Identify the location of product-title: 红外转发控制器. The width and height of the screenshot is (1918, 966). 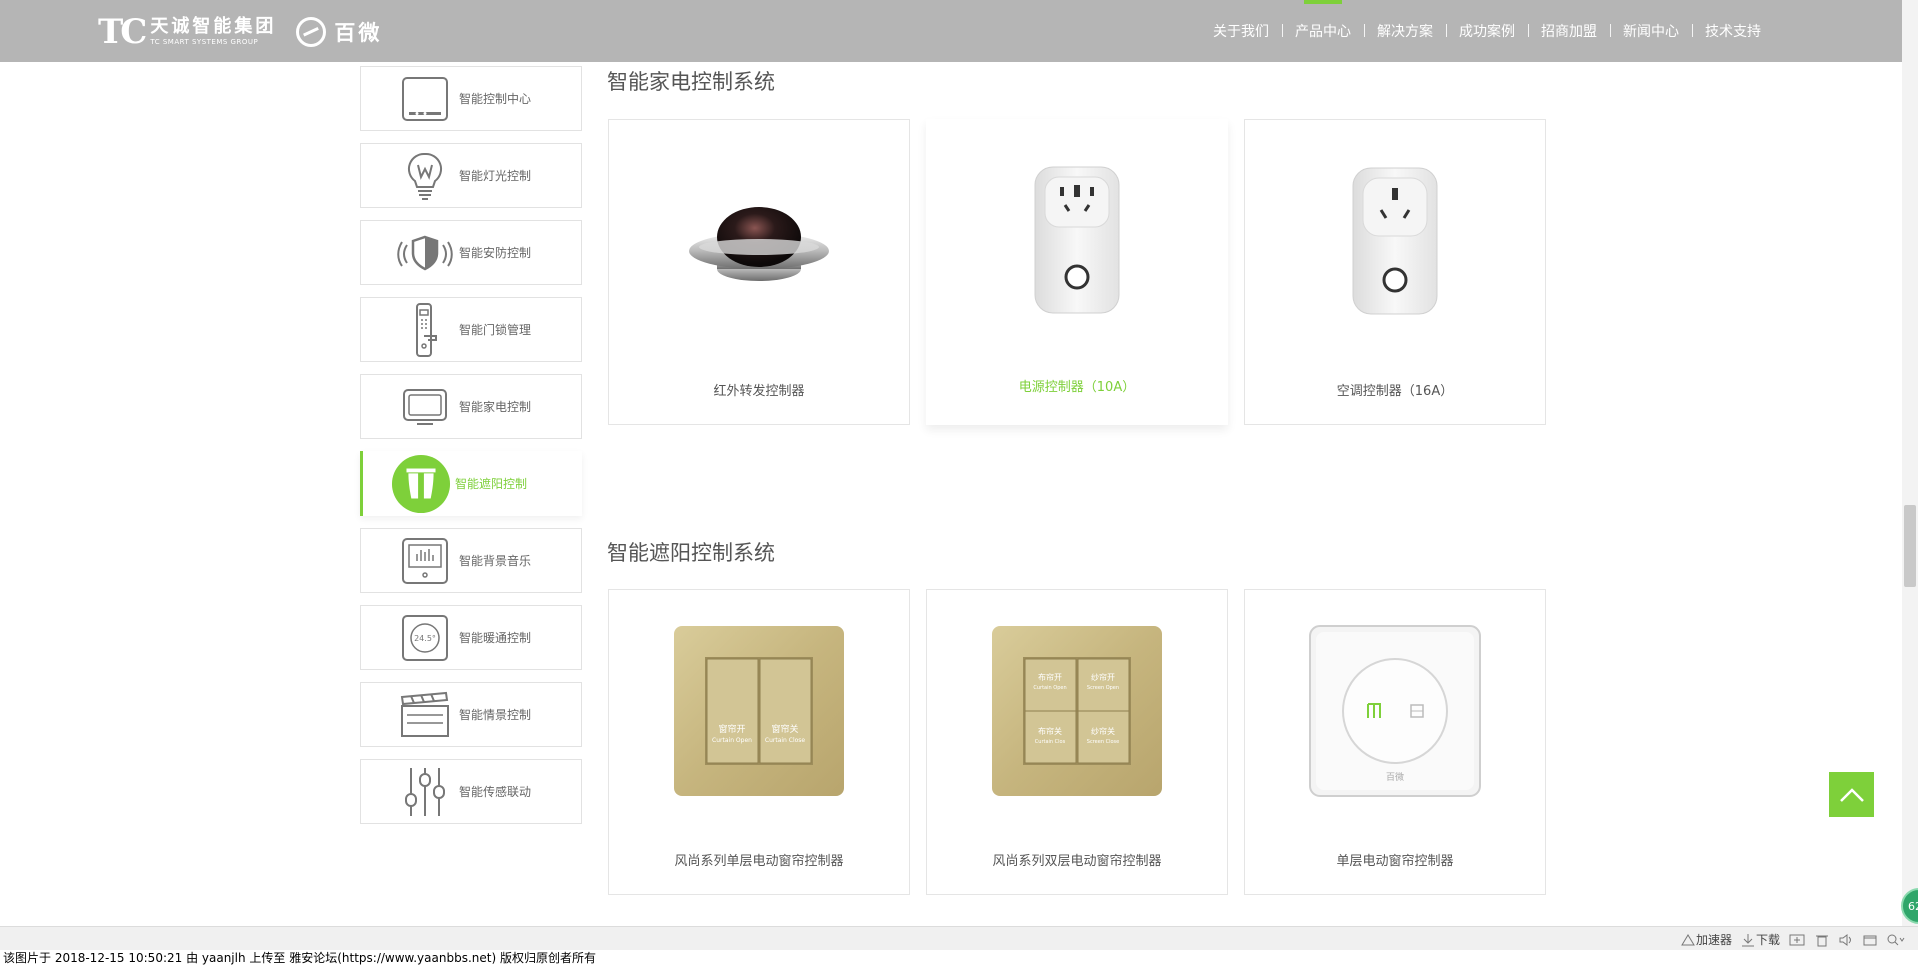
(759, 391).